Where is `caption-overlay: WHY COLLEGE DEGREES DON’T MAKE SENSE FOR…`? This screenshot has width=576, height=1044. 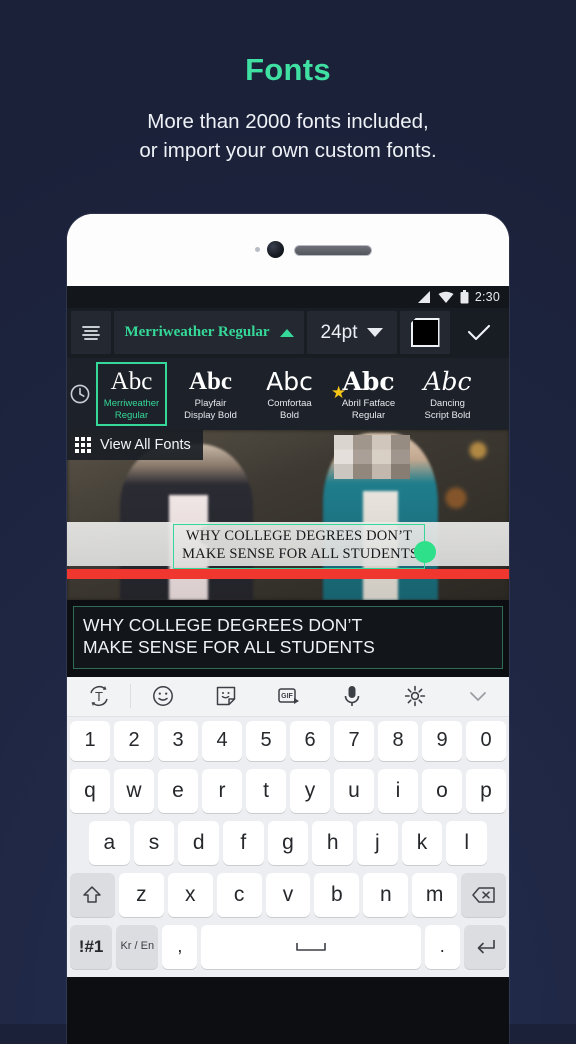 caption-overlay: WHY COLLEGE DEGREES DON’T MAKE SENSE FOR… is located at coordinates (299, 546).